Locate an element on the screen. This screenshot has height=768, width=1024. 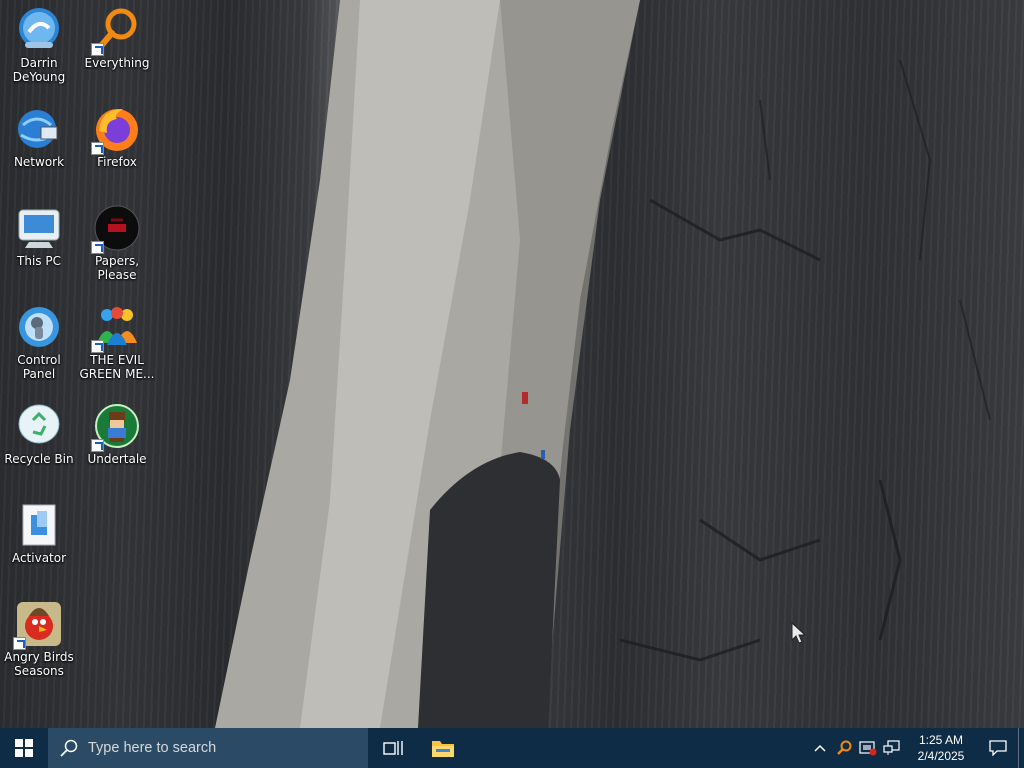
notification-icon is located at coordinates (998, 748).